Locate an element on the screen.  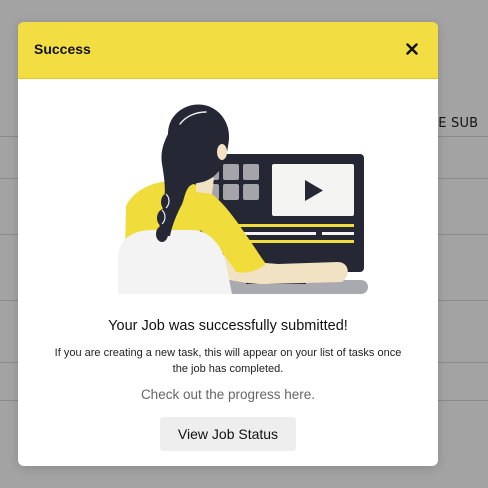
modal-header: Success is located at coordinates (228, 50).